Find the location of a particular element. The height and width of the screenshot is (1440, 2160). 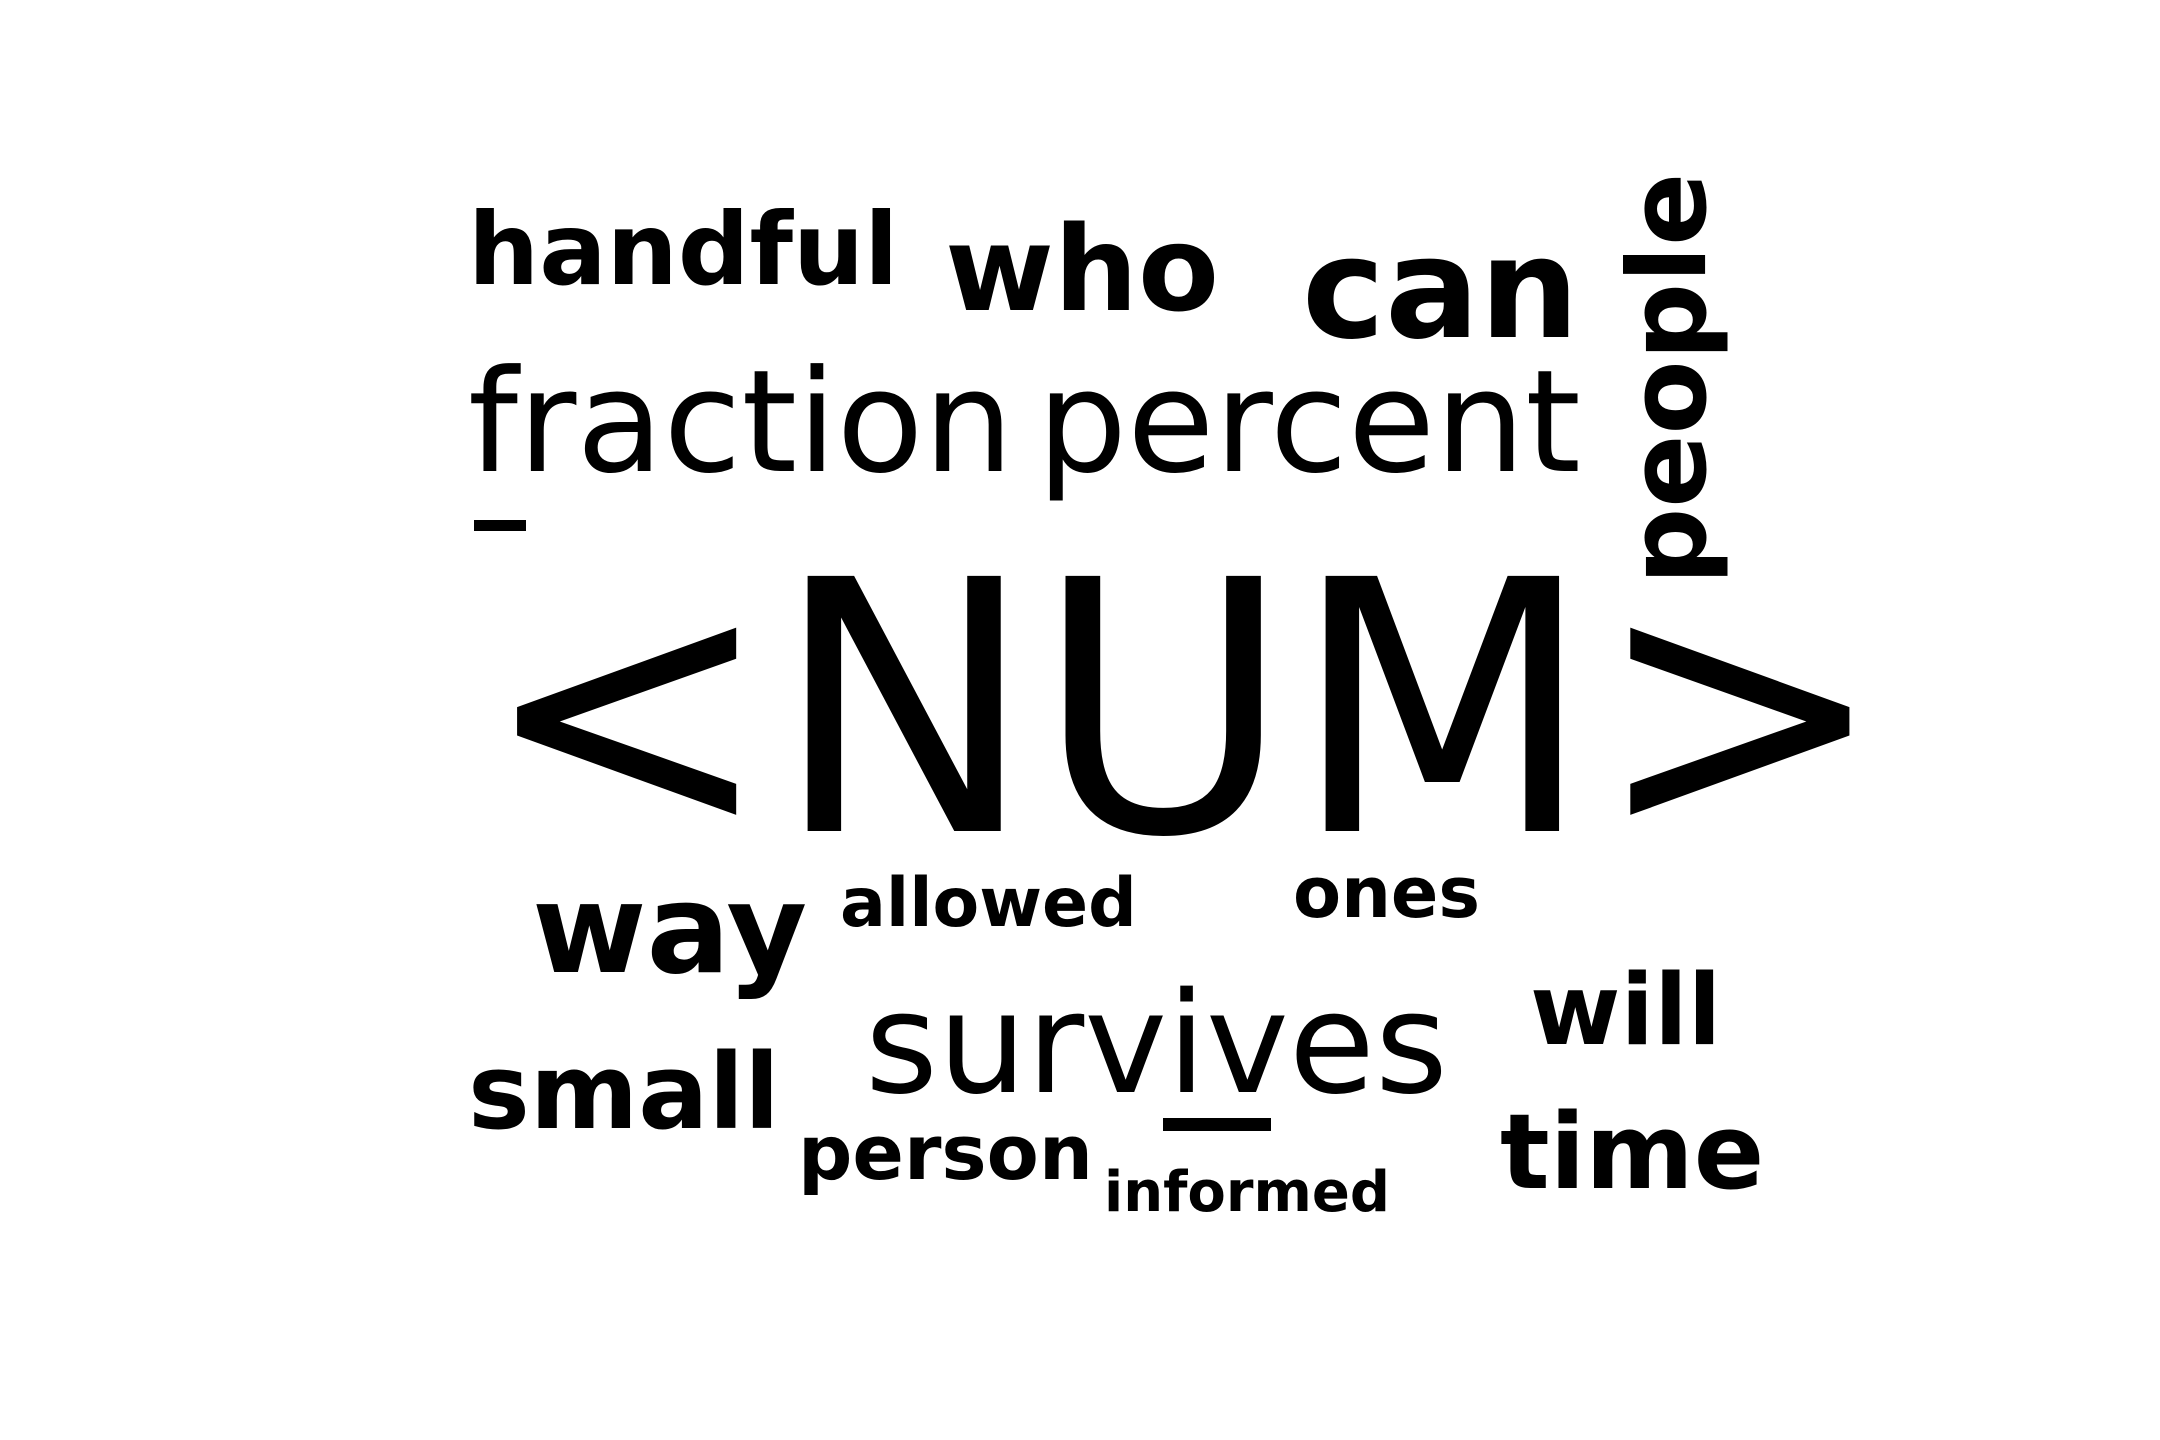

word-way: way is located at coordinates (670, 930).